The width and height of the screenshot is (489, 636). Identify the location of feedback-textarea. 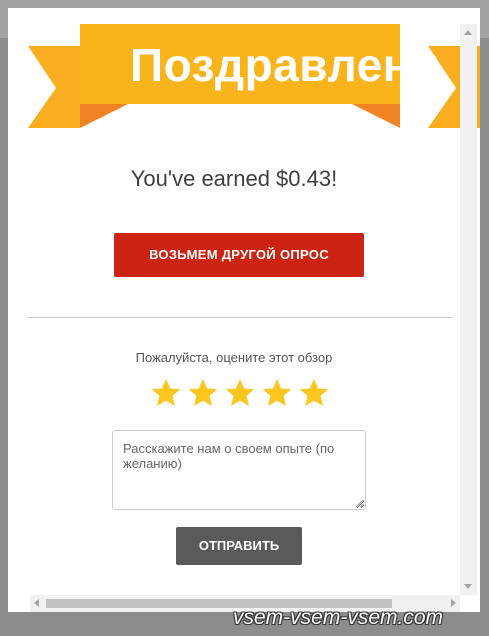
(239, 470).